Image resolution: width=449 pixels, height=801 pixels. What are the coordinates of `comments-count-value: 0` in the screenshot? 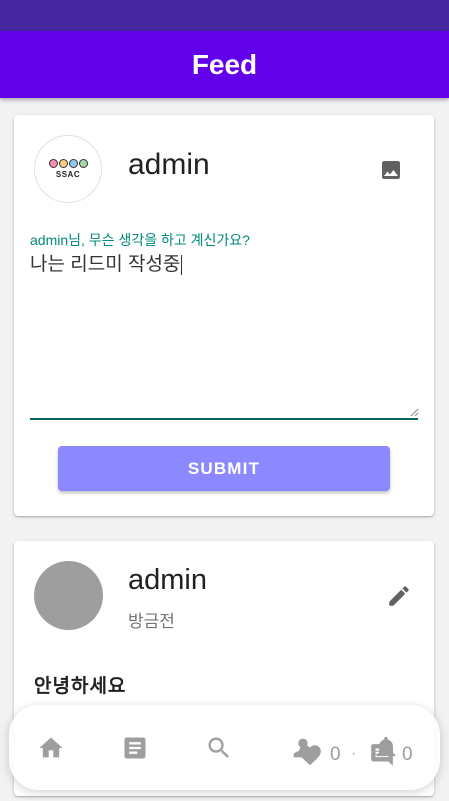 It's located at (407, 754).